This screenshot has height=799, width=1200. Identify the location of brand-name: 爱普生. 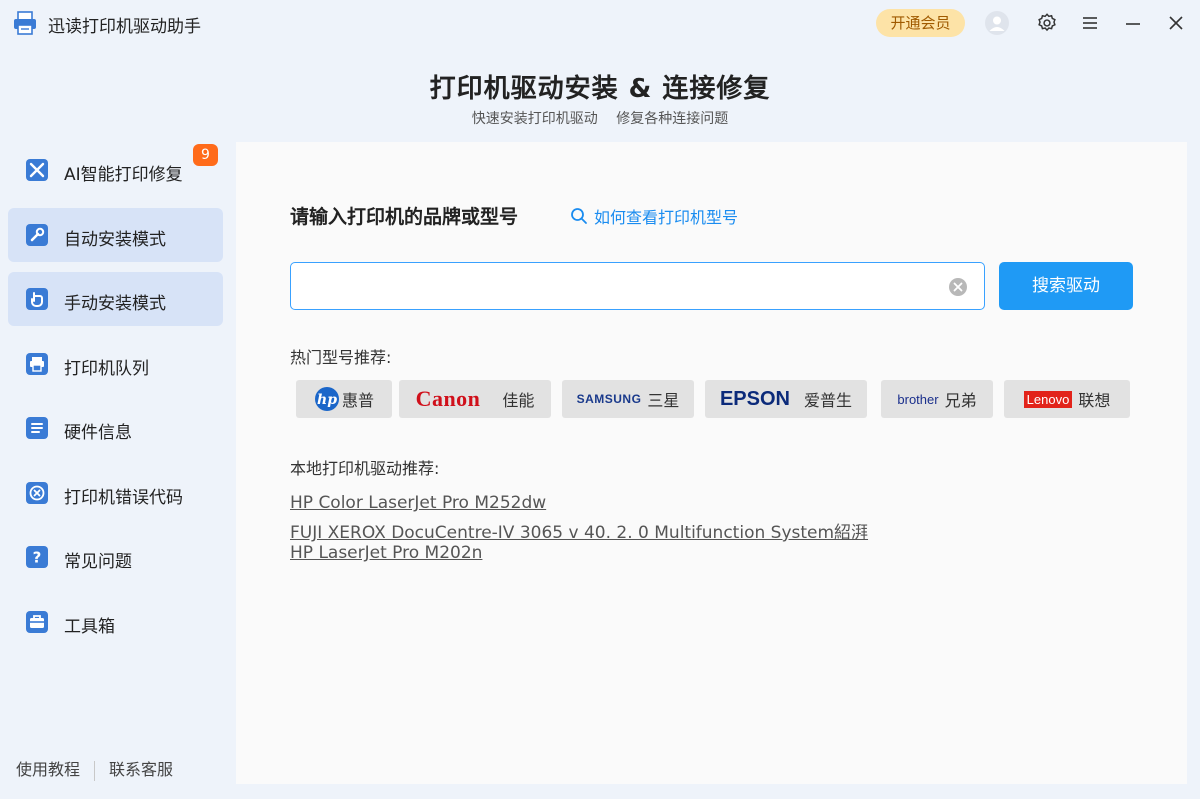
(828, 400).